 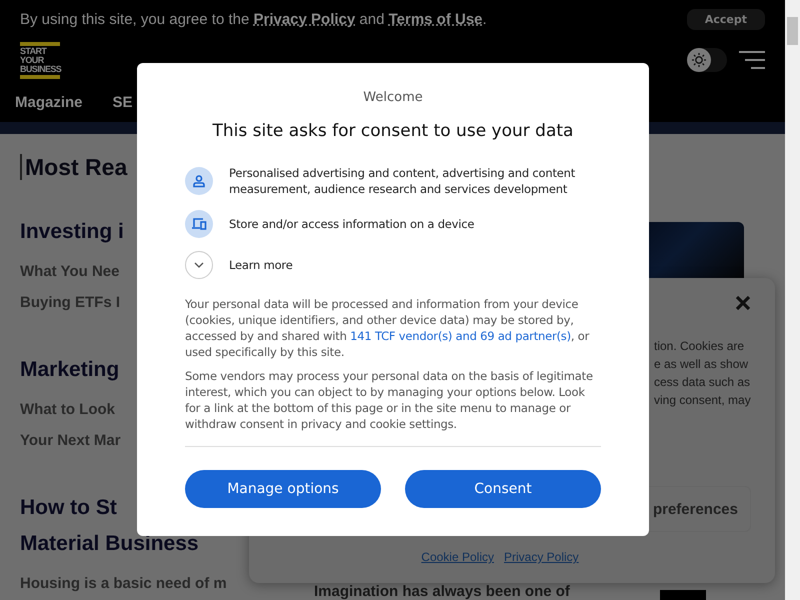 What do you see at coordinates (702, 364) in the screenshot?
I see `cookie-text-line: e as well as show` at bounding box center [702, 364].